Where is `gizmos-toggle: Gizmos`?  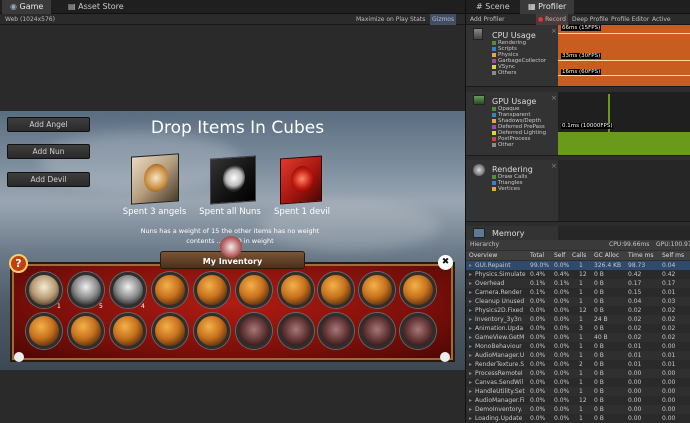 gizmos-toggle: Gizmos is located at coordinates (443, 19).